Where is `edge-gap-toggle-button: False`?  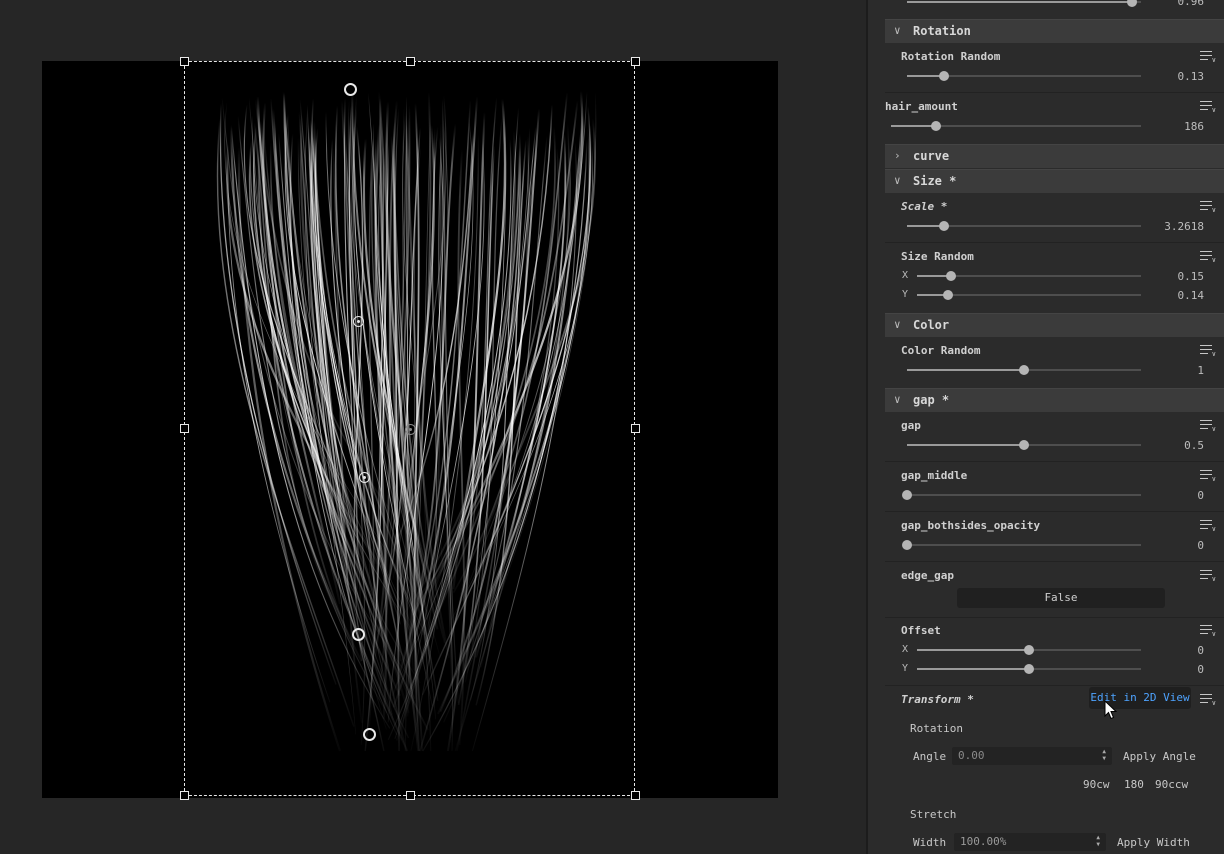 edge-gap-toggle-button: False is located at coordinates (1061, 598).